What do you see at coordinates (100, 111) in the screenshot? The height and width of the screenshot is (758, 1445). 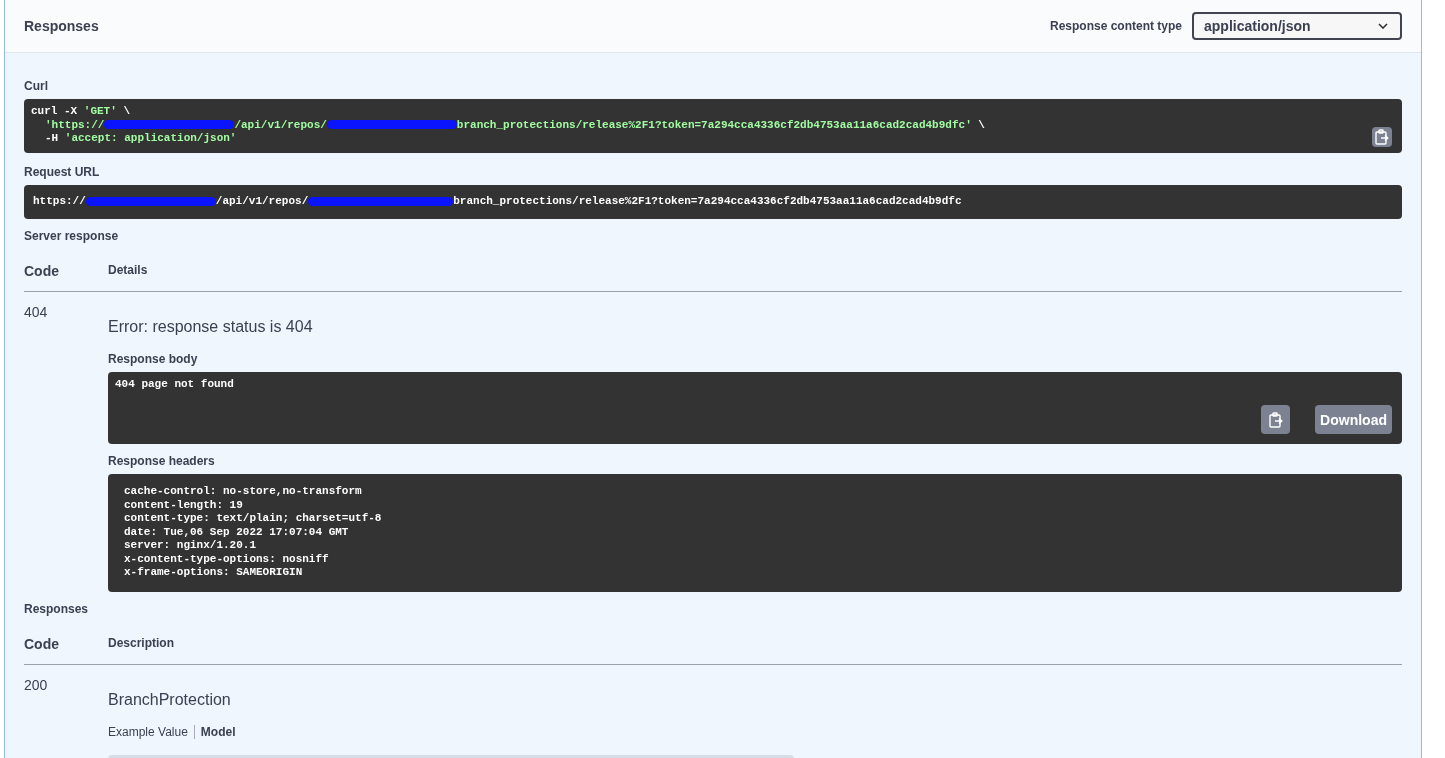 I see `code-string: 'GET'` at bounding box center [100, 111].